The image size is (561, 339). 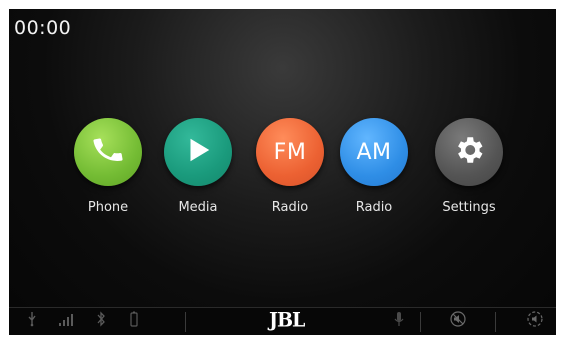 I want to click on bottom-status-bar: JBL, so click(x=282, y=321).